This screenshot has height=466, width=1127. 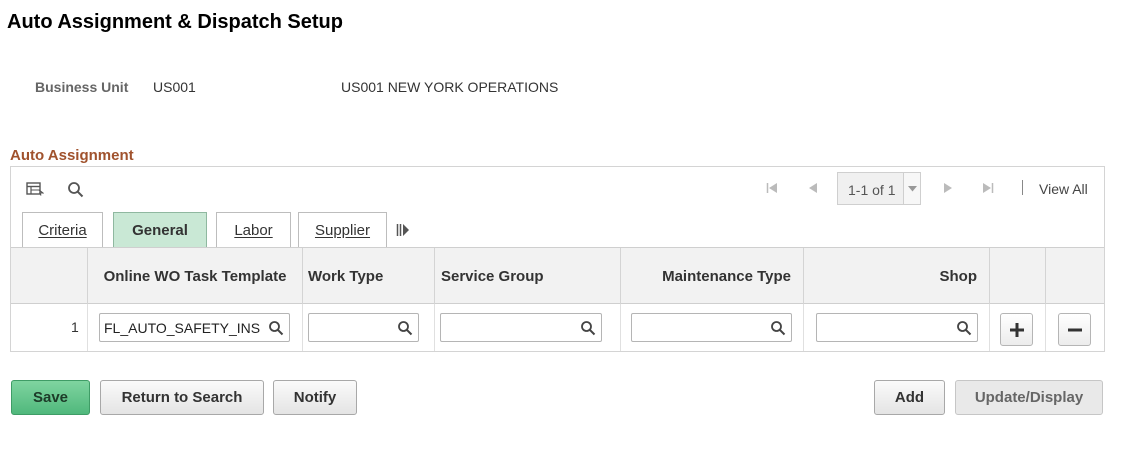 I want to click on next-page-icon, so click(x=948, y=188).